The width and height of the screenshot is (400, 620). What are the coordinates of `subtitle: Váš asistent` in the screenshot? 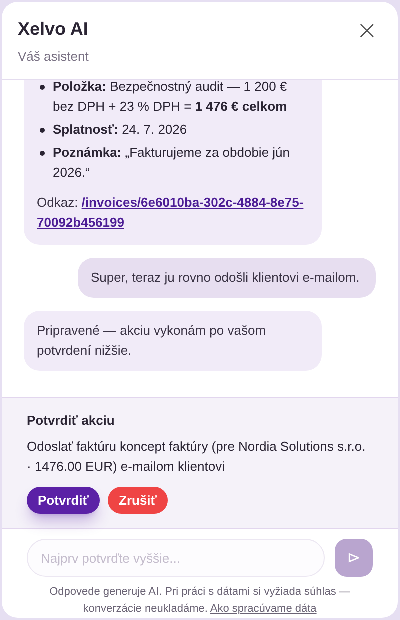 It's located at (53, 57).